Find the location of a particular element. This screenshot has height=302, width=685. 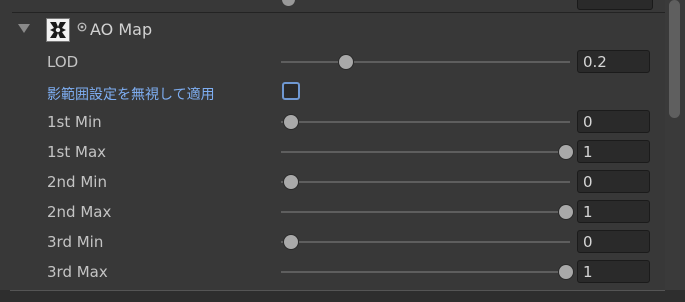

property-label: 1st Max is located at coordinates (77, 152).